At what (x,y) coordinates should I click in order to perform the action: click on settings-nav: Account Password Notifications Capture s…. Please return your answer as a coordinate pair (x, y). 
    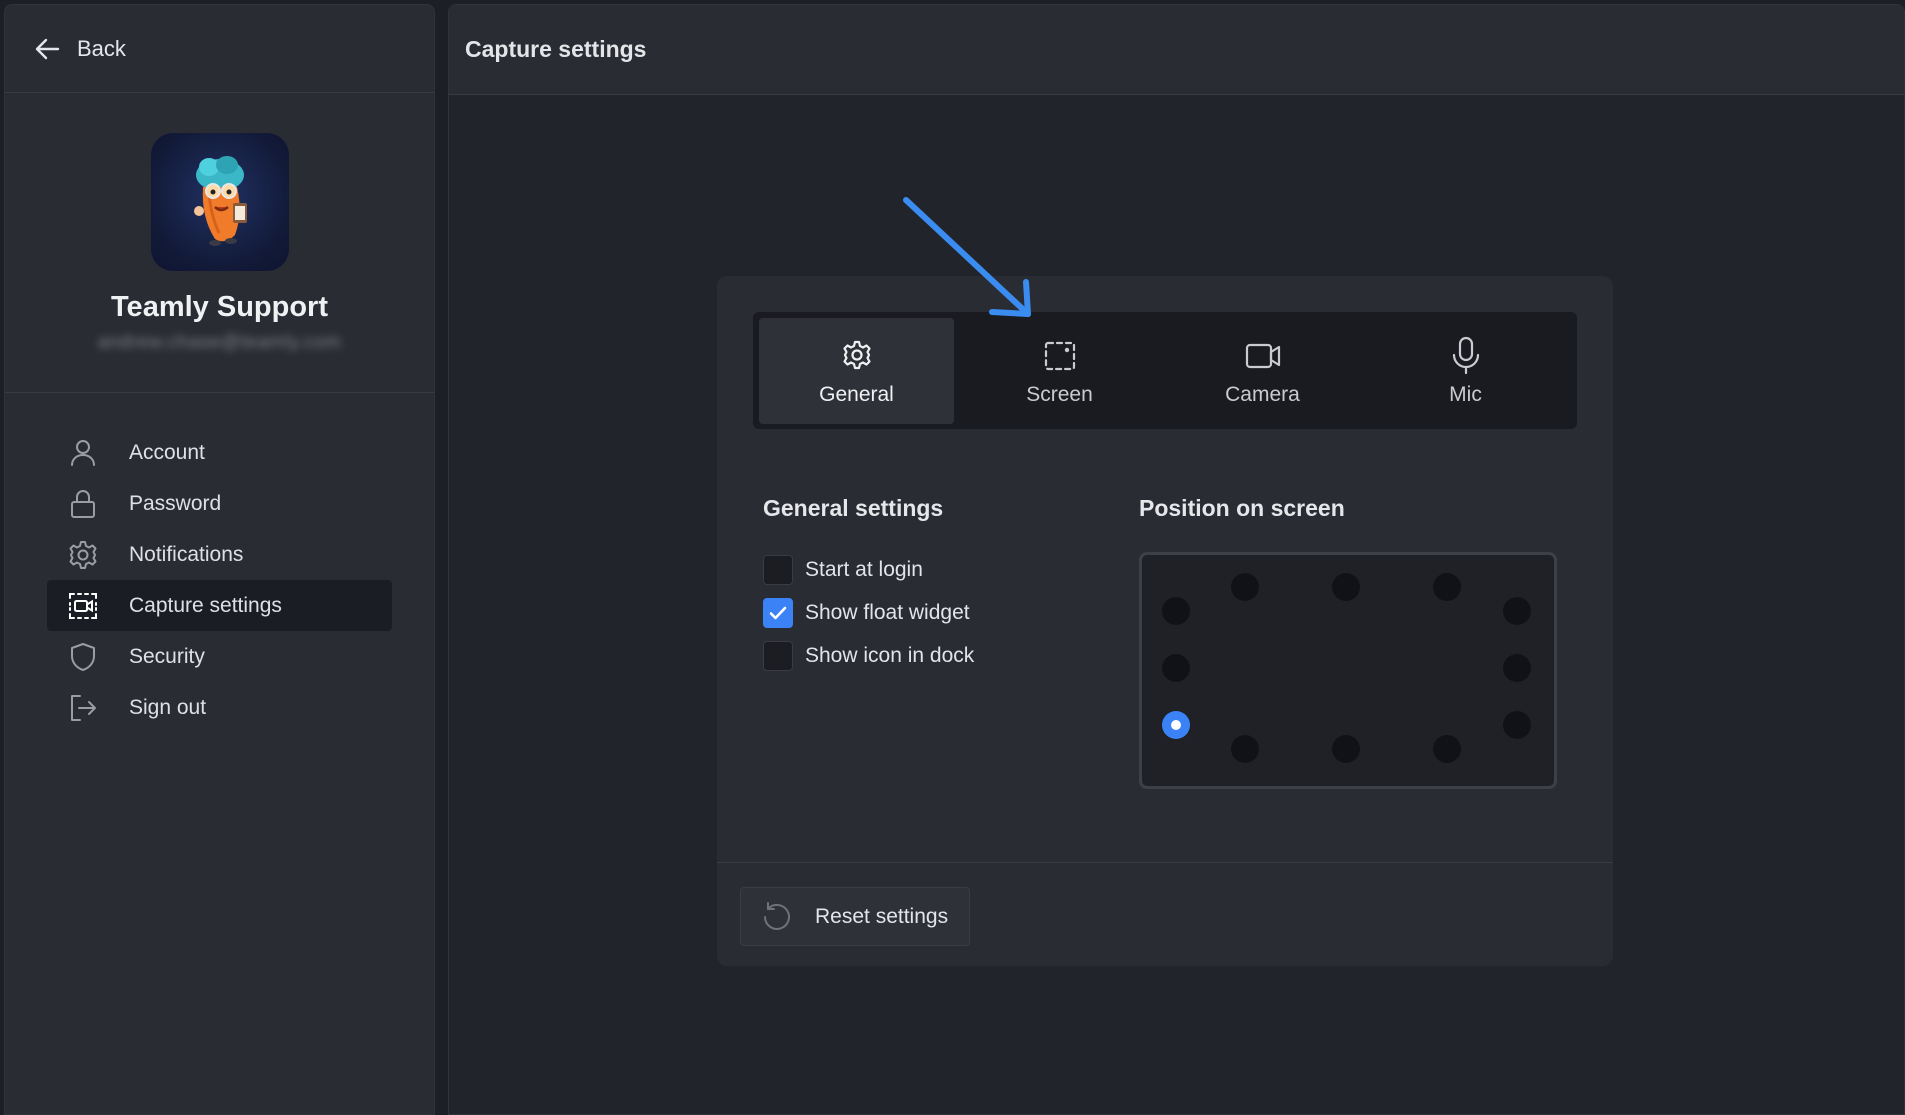
    Looking at the image, I should click on (219, 563).